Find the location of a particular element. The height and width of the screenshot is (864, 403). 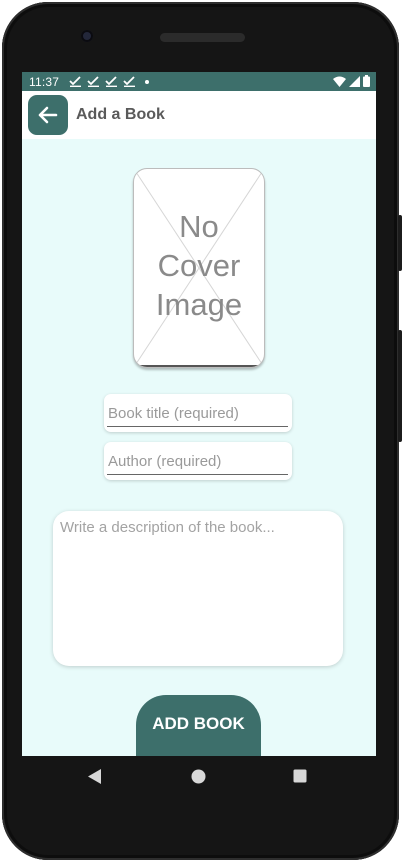

author-input is located at coordinates (197, 461).